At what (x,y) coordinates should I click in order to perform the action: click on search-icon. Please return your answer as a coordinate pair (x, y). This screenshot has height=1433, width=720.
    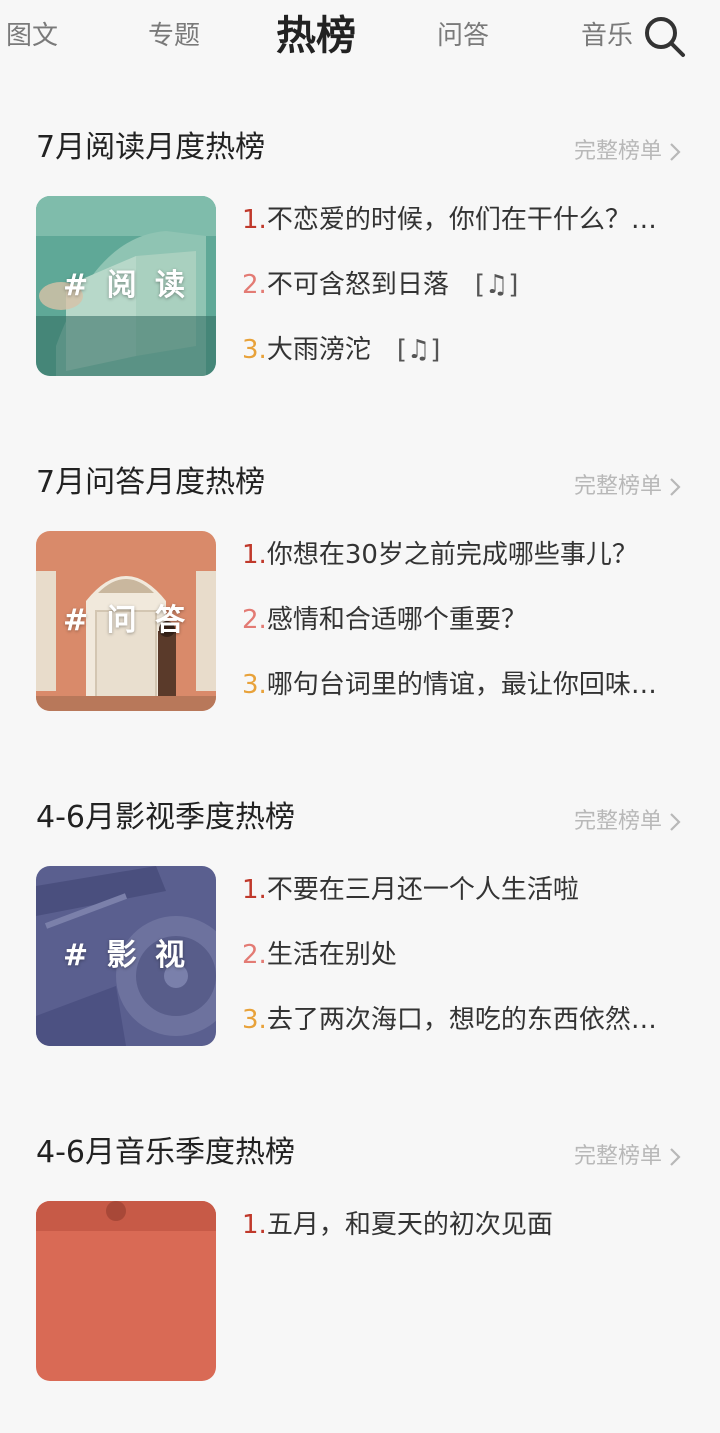
    Looking at the image, I should click on (665, 37).